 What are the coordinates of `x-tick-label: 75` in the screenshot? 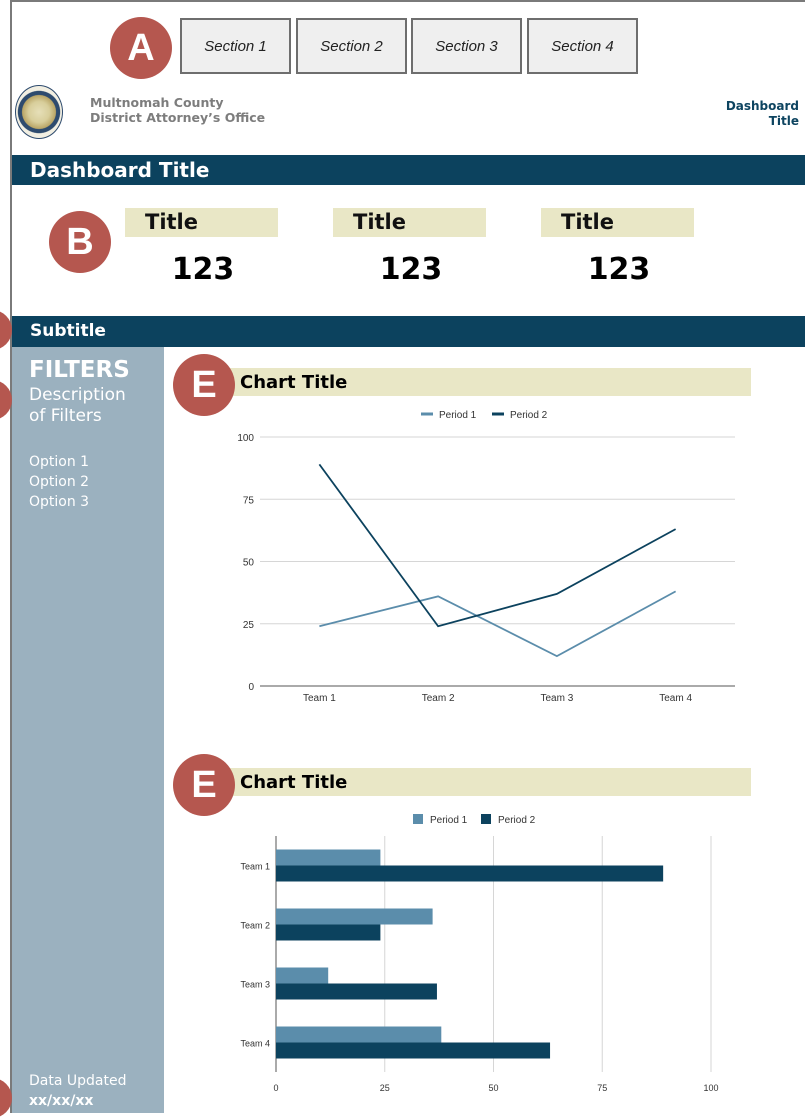 It's located at (602, 1088).